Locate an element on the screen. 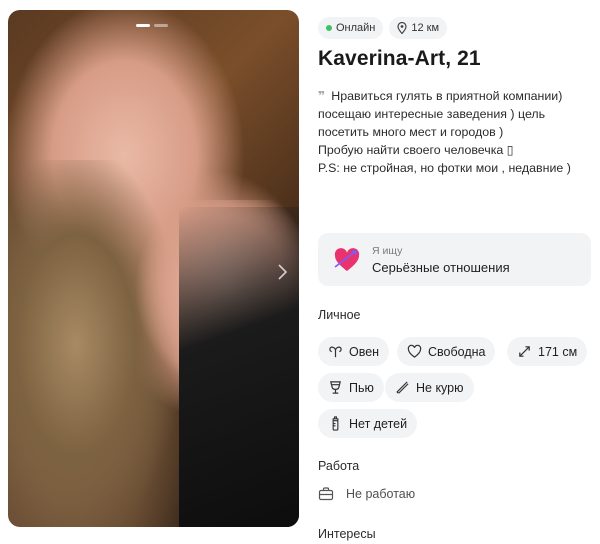  tag-zodiac-label: Овен is located at coordinates (364, 351).